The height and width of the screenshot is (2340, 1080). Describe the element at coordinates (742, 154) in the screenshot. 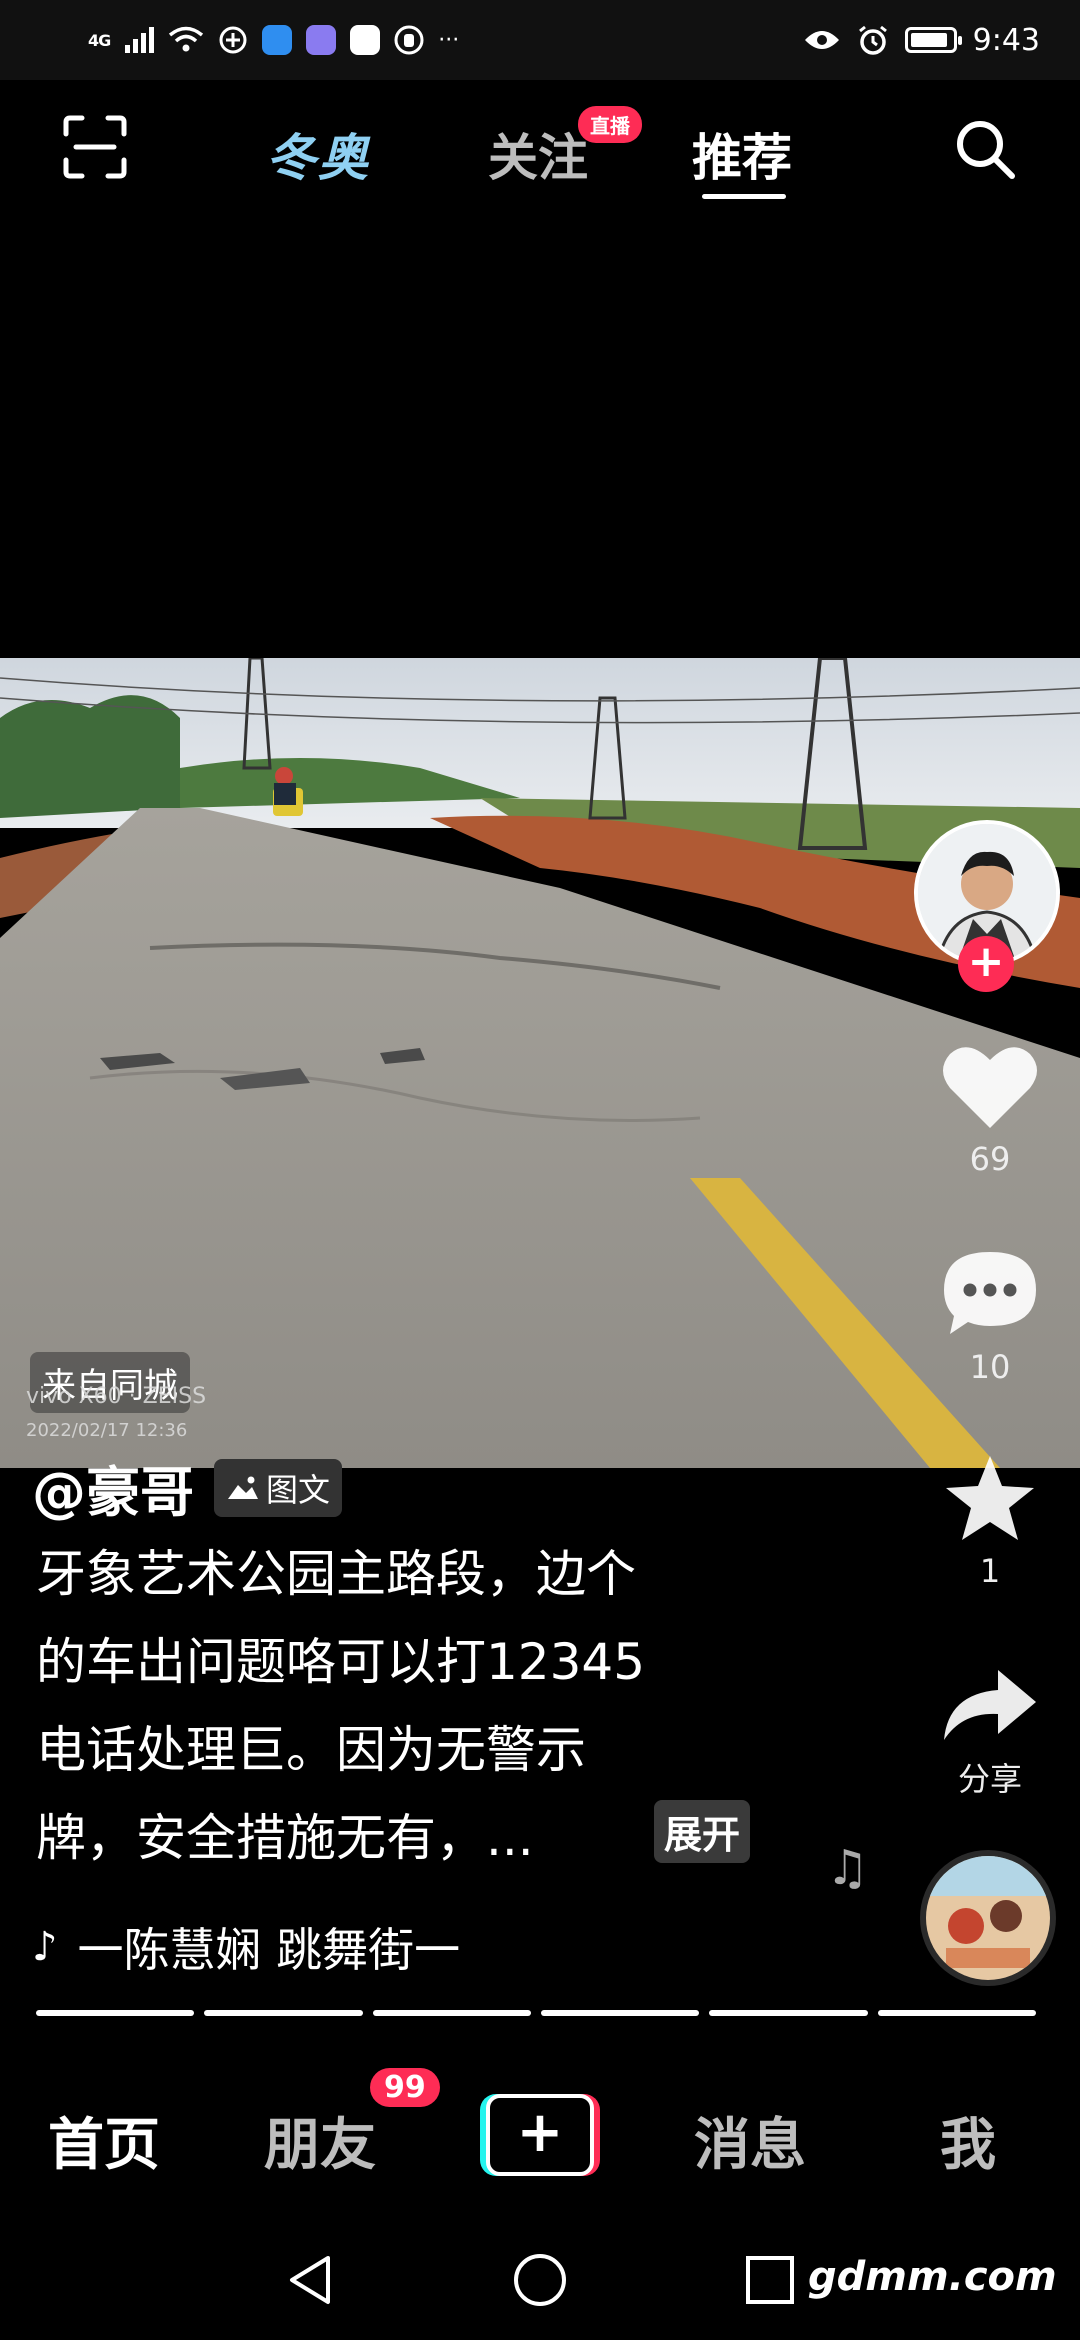

I see `tab-recommended: 推荐` at that location.